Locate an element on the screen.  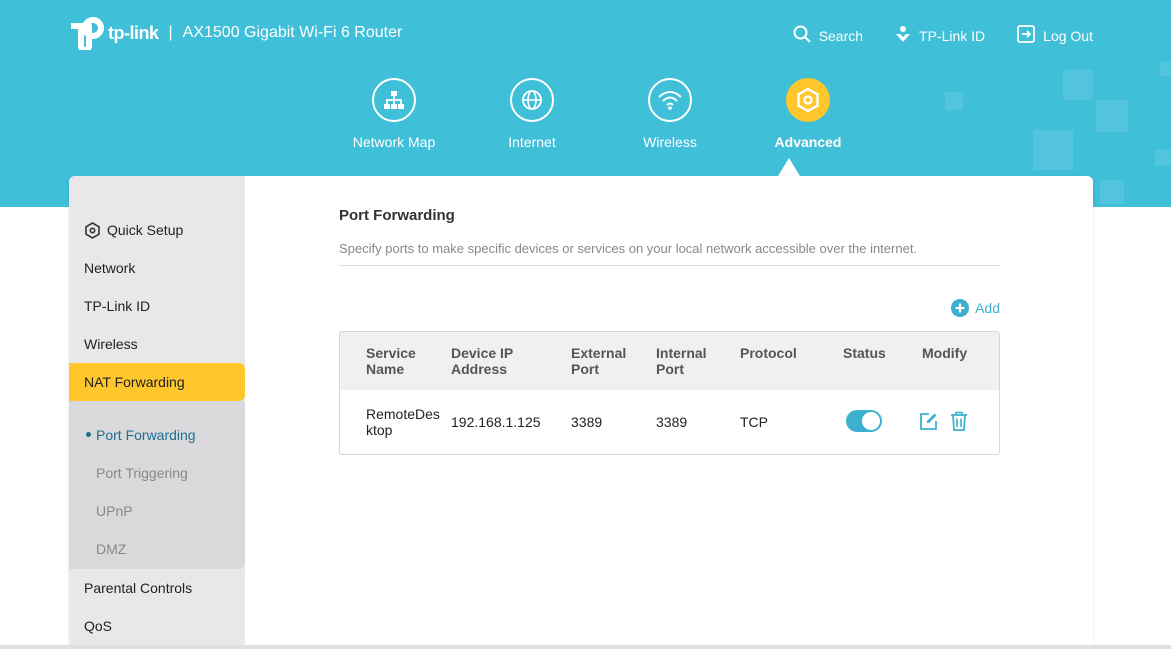
delete-icon is located at coordinates (959, 423).